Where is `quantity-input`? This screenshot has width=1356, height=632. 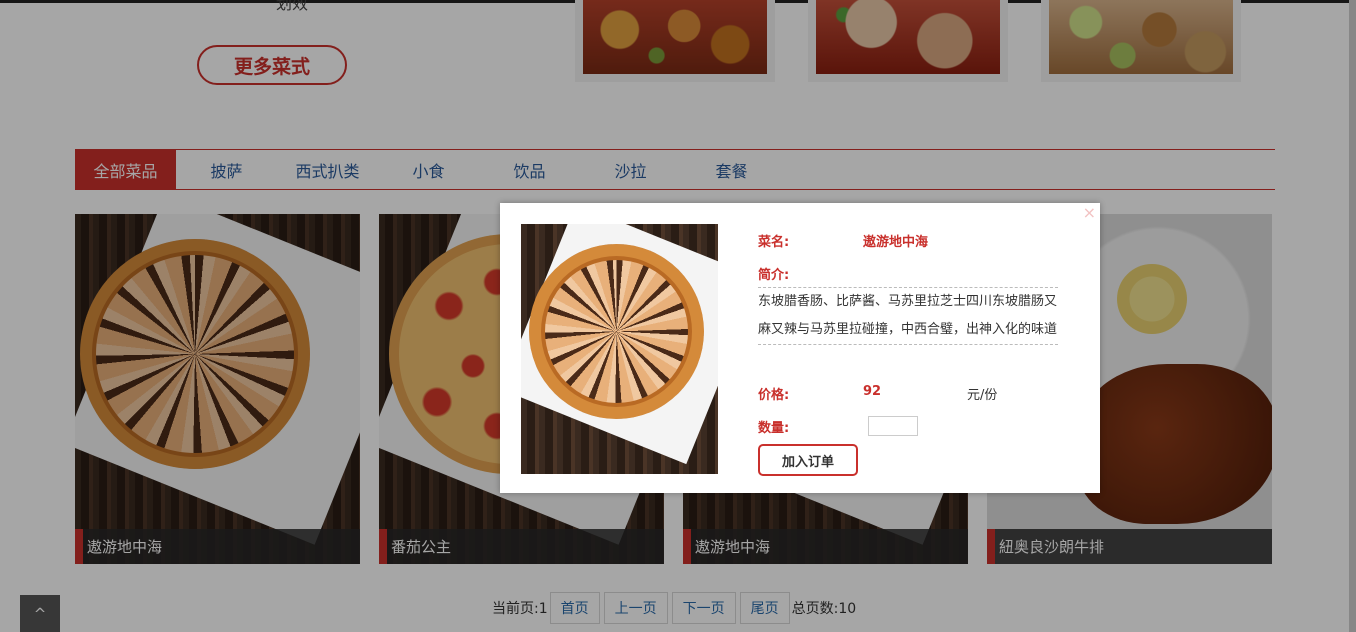
quantity-input is located at coordinates (893, 426).